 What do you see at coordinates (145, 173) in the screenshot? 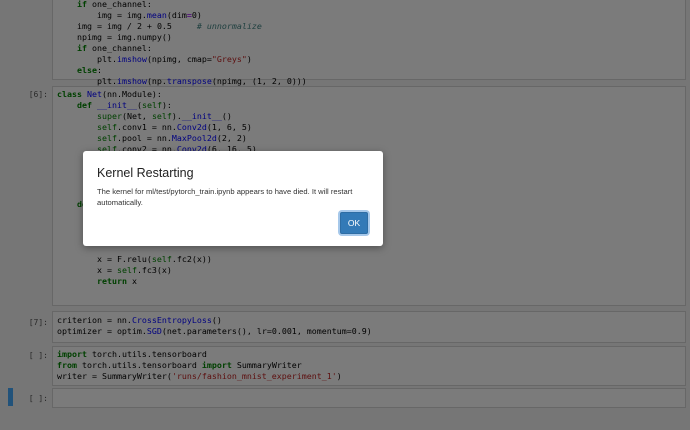
I see `dialog-title: Kernel Restarting` at bounding box center [145, 173].